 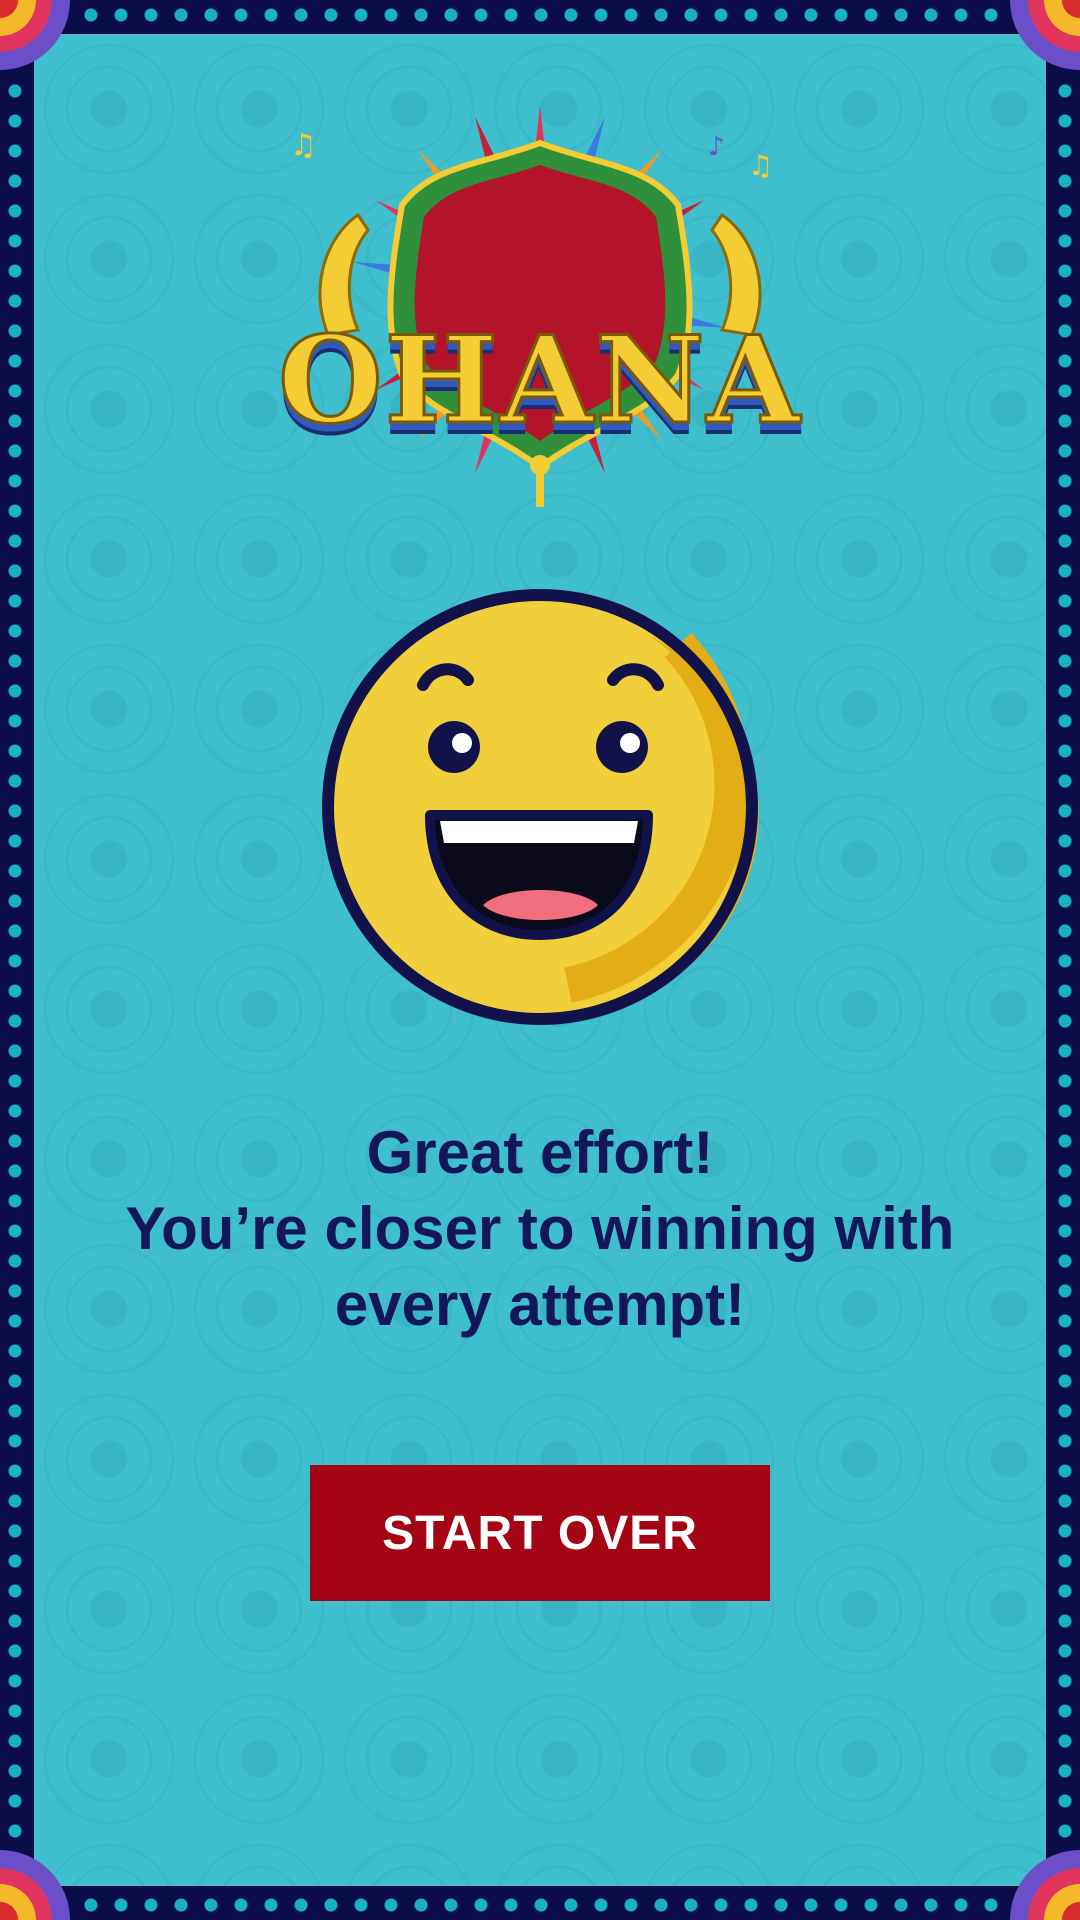 What do you see at coordinates (540, 807) in the screenshot?
I see `happy-face-icon` at bounding box center [540, 807].